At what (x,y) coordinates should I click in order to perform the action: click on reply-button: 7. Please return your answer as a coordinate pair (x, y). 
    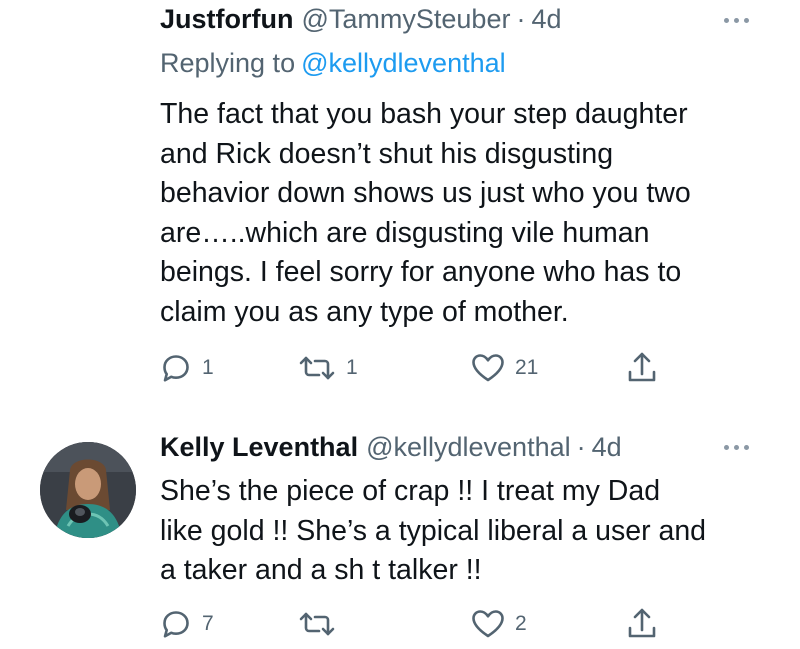
    Looking at the image, I should click on (187, 624).